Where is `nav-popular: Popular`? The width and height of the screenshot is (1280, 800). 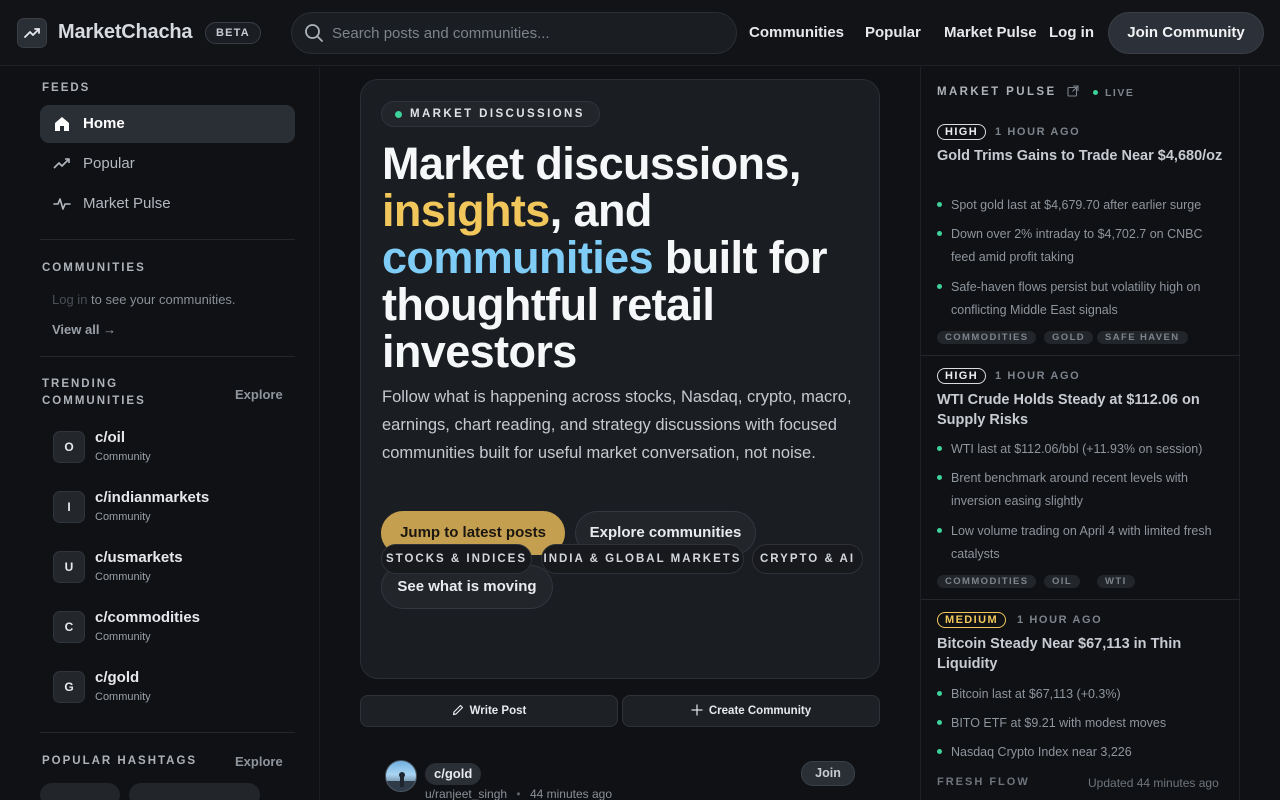 nav-popular: Popular is located at coordinates (893, 32).